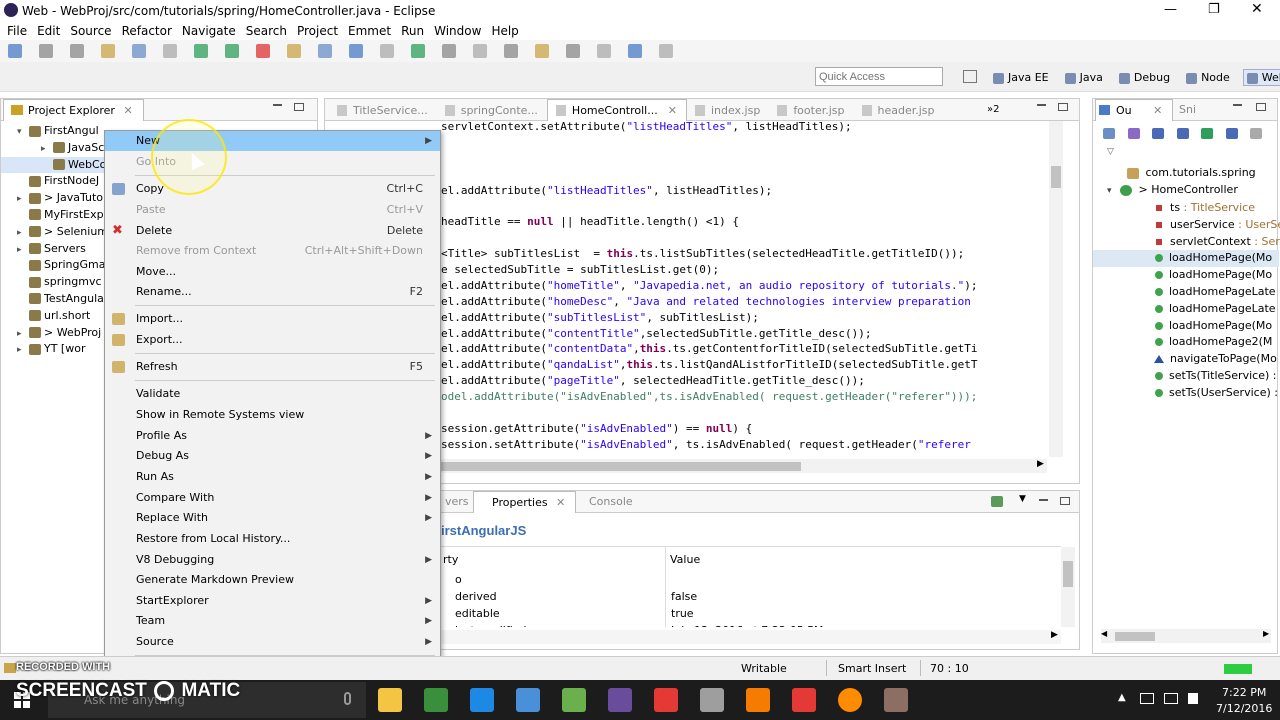 The image size is (1280, 720). Describe the element at coordinates (611, 502) in the screenshot. I see `tab-console: Console` at that location.